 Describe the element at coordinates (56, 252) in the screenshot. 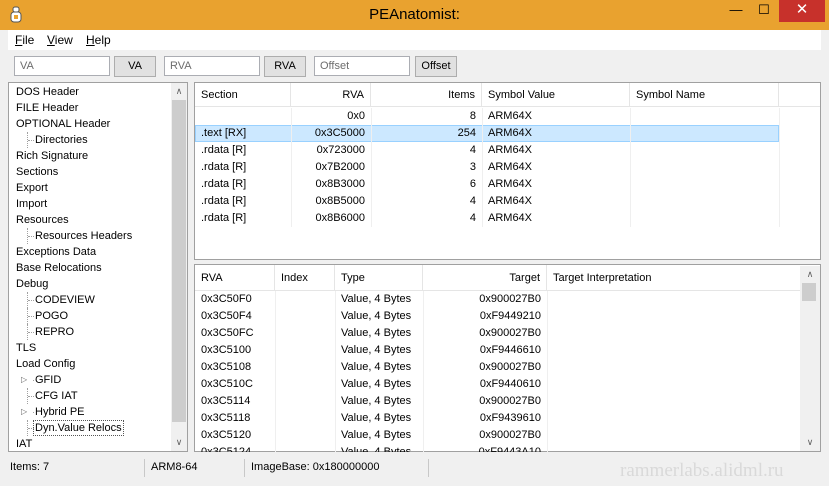

I see `tree-item-exceptions-data: Exceptions Data` at that location.